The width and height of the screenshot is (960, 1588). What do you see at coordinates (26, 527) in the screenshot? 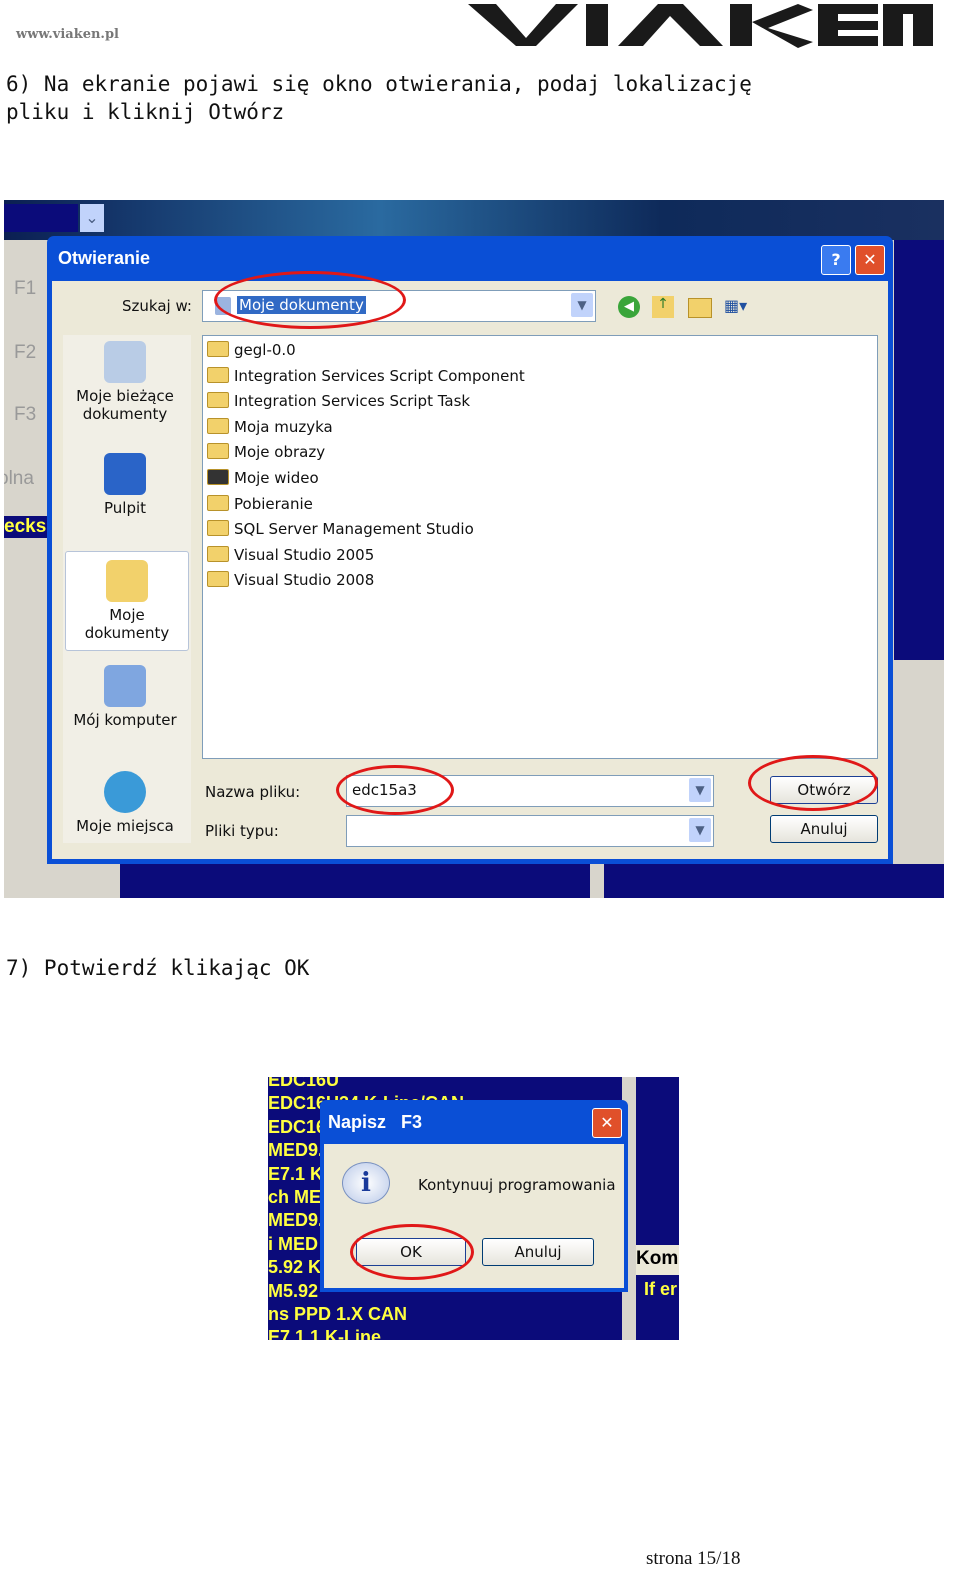
I see `bg-label: ecksu` at bounding box center [26, 527].